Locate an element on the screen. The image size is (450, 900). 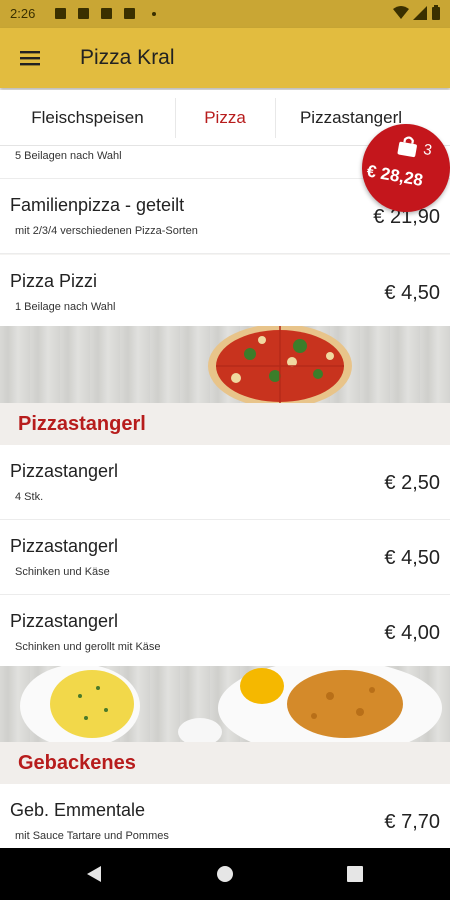
pizza-illustration is located at coordinates (280, 364).